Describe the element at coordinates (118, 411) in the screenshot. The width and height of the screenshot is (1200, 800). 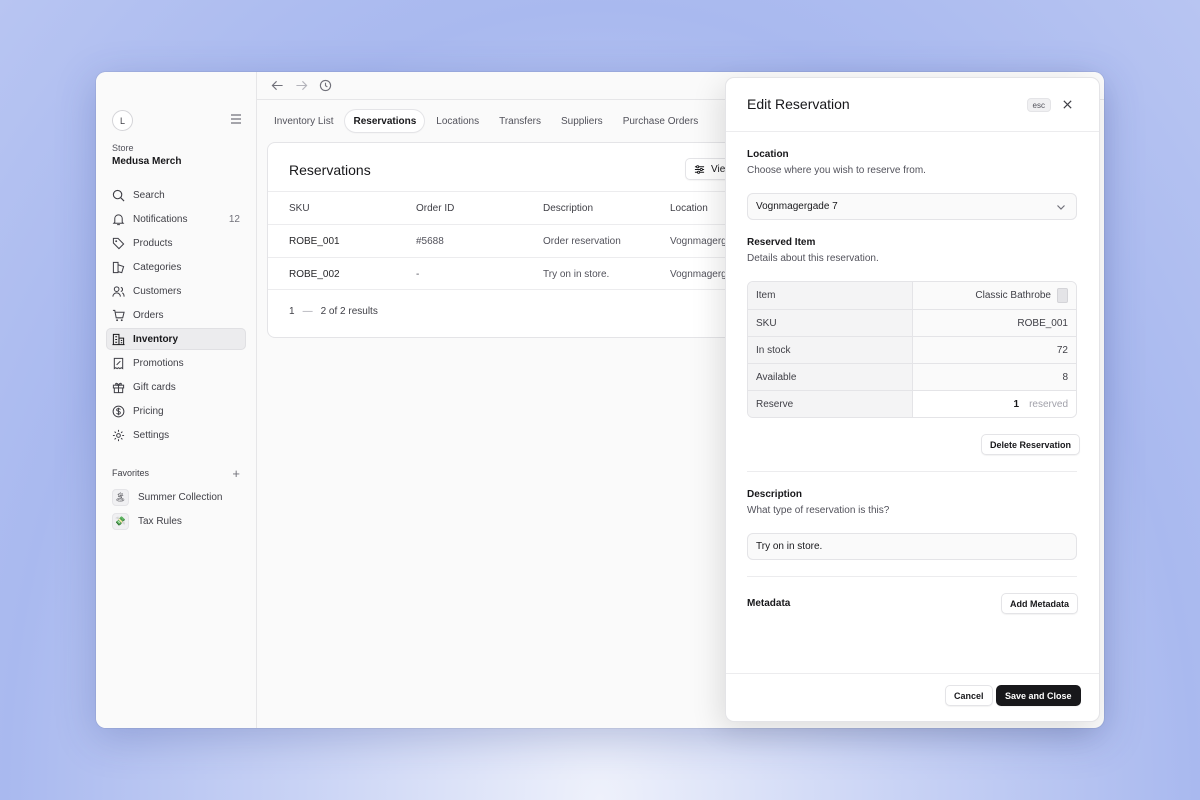
I see `dollar-circle-icon` at that location.